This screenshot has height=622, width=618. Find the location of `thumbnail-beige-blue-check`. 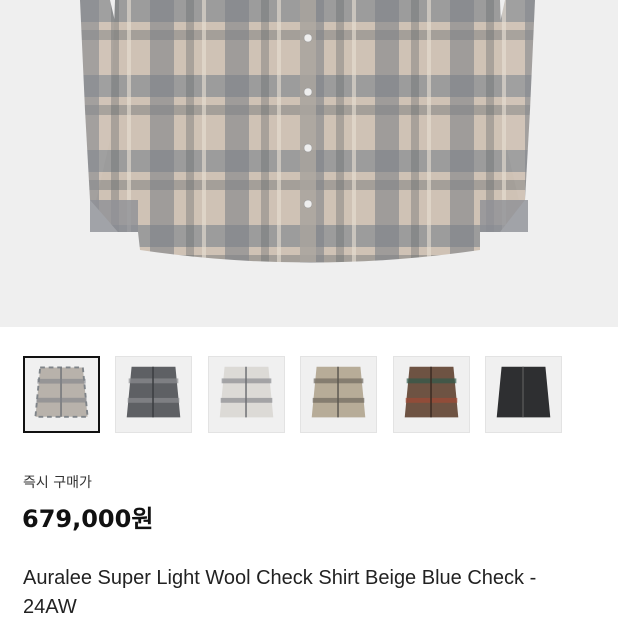

thumbnail-beige-blue-check is located at coordinates (61, 394).